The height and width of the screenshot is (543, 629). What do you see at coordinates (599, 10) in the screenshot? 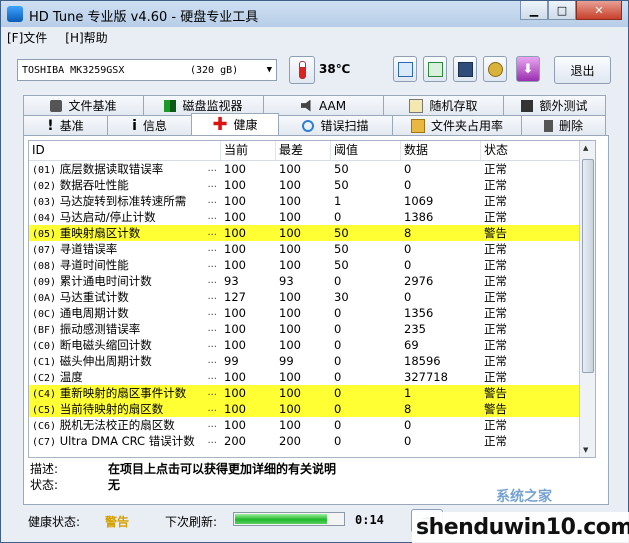
I see `close-button: ✕` at bounding box center [599, 10].